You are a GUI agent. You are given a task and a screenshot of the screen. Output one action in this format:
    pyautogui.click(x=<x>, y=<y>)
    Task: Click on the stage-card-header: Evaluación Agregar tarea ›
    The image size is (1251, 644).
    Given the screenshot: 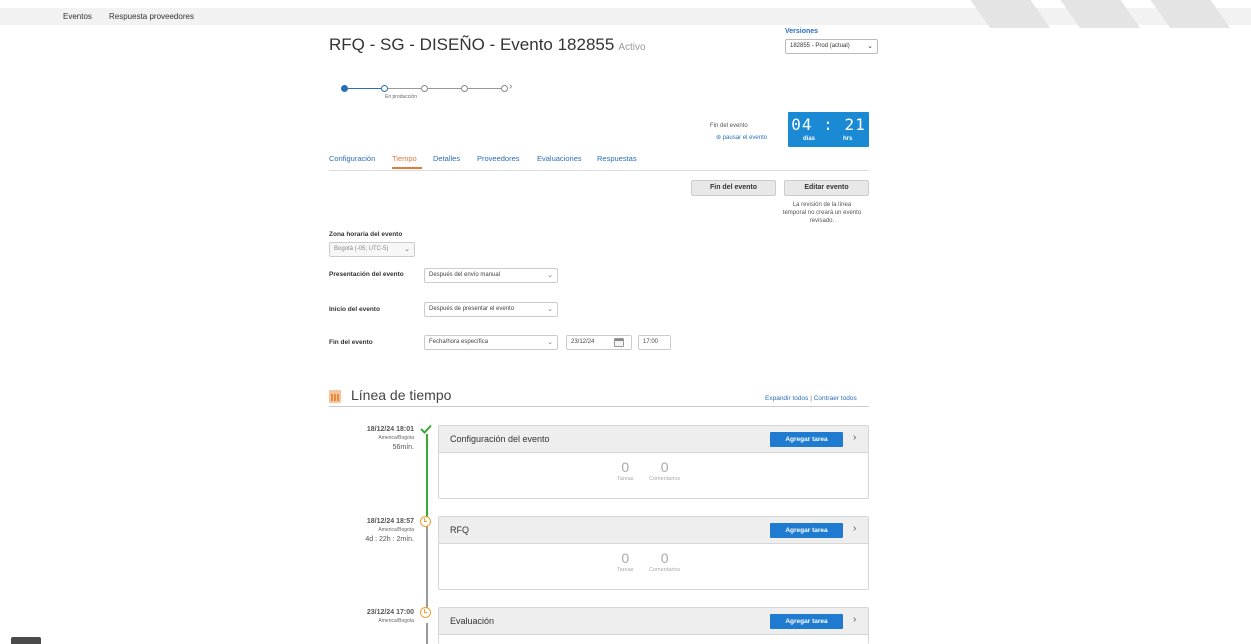 What is the action you would take?
    pyautogui.click(x=653, y=621)
    